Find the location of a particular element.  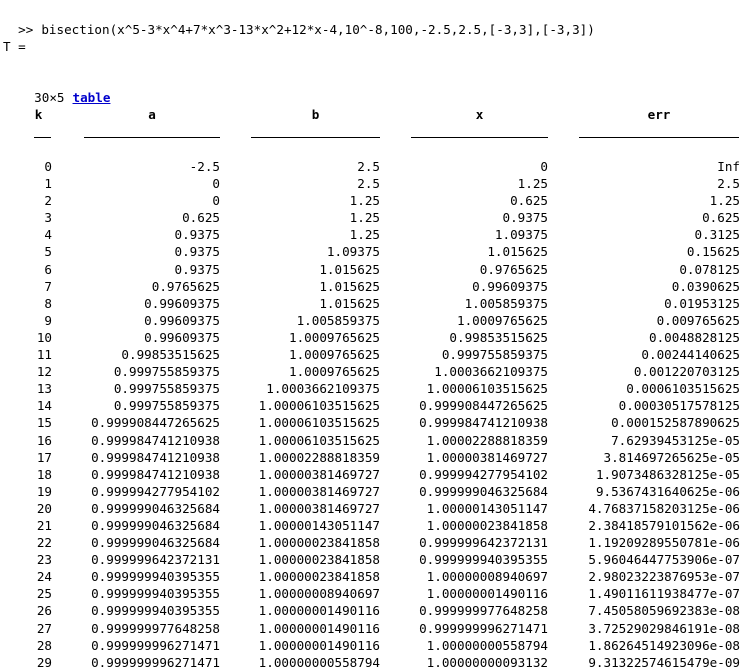

table-row: 8 0.99609375 1.015625 1.005859375 0.01953125 is located at coordinates (378, 303).